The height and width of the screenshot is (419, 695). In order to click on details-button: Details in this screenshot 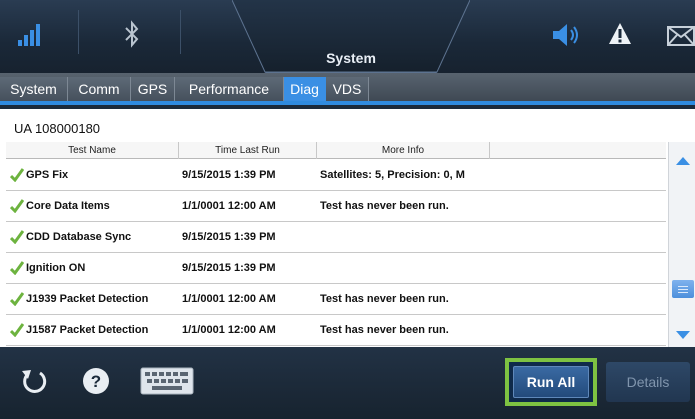, I will do `click(648, 382)`.